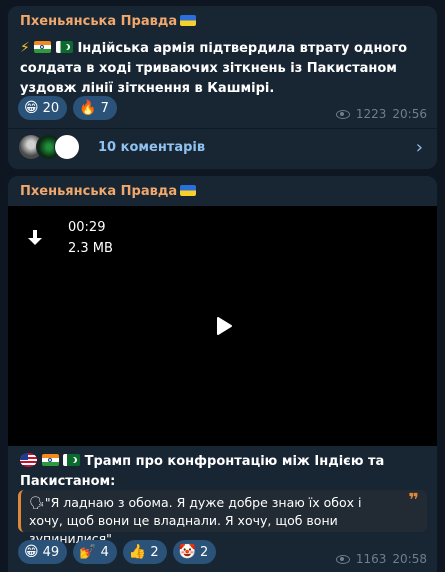  What do you see at coordinates (187, 552) in the screenshot?
I see `clown-emoji-icon: 🤡` at bounding box center [187, 552].